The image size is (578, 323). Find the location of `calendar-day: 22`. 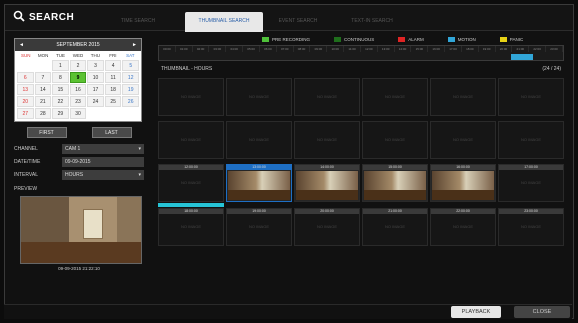

calendar-day: 22 is located at coordinates (60, 101).